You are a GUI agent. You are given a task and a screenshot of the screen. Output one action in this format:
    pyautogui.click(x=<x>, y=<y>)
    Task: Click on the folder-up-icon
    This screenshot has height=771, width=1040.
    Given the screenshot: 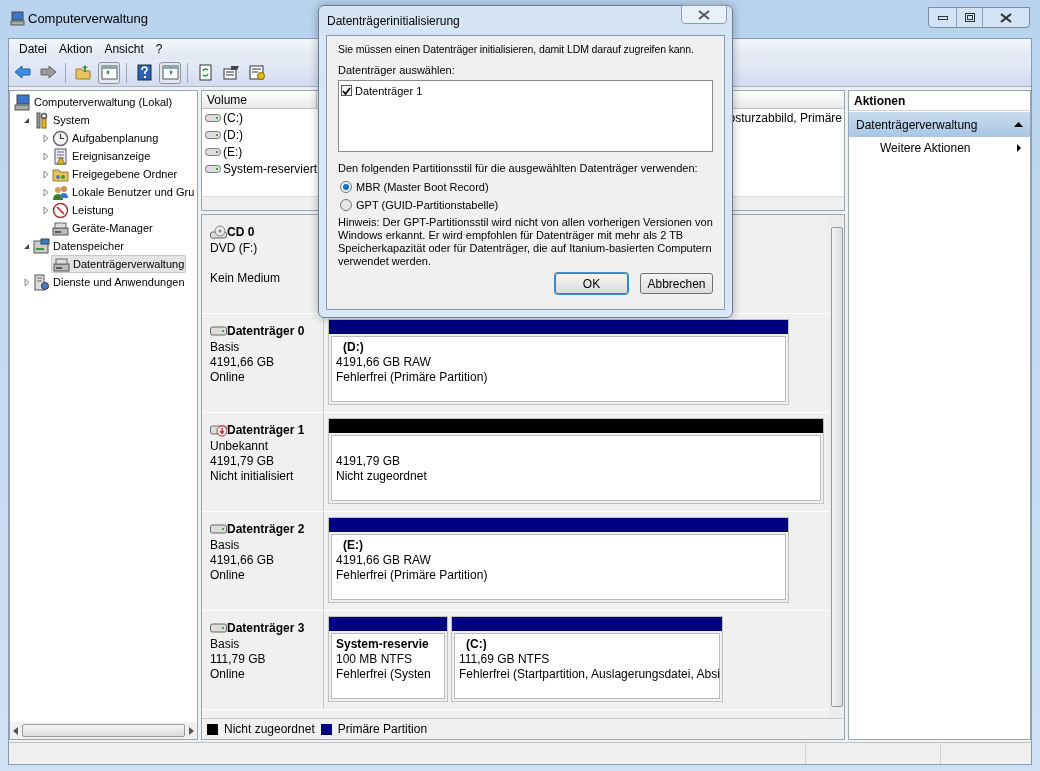 What is the action you would take?
    pyautogui.click(x=83, y=72)
    